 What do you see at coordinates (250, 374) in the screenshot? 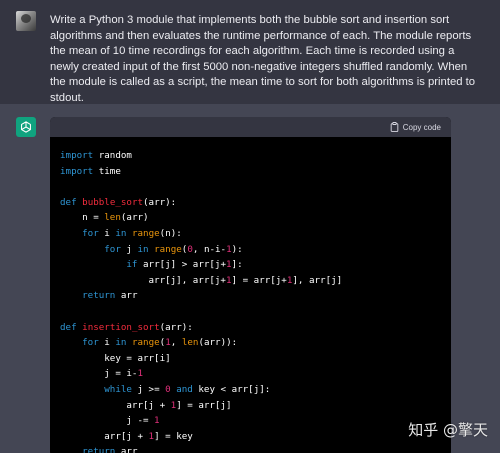
I see `code-line: j = i-1` at bounding box center [250, 374].